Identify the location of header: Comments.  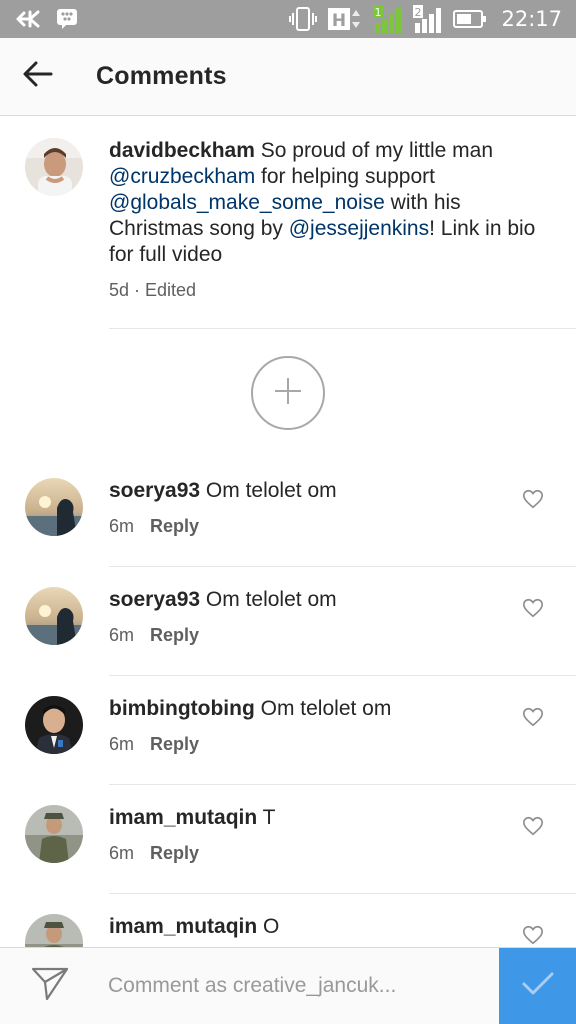
(288, 77).